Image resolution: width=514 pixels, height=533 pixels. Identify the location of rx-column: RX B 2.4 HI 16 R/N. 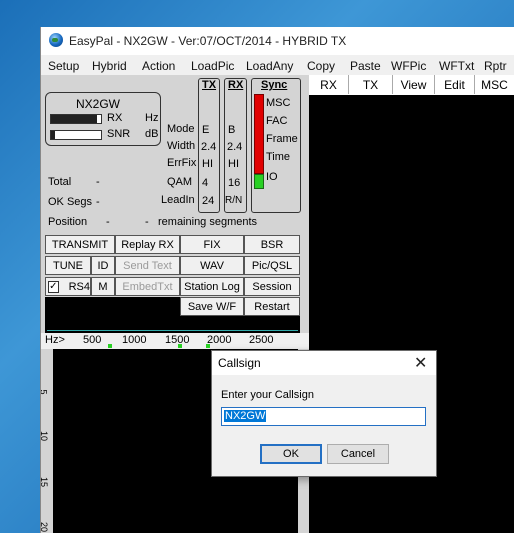
(235, 145).